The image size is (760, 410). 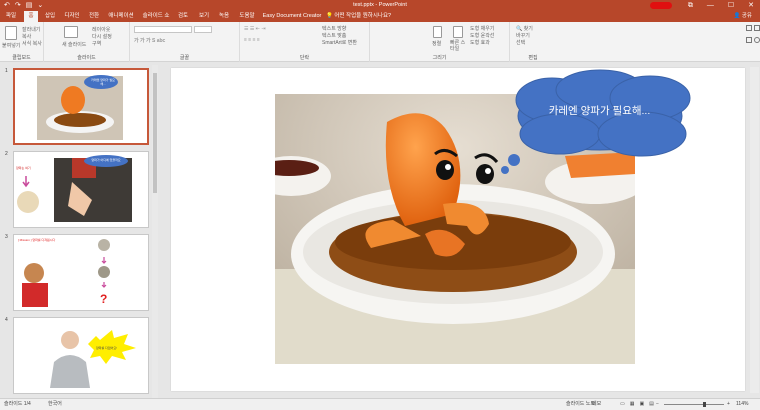 I want to click on paste-icon, so click(x=11, y=33).